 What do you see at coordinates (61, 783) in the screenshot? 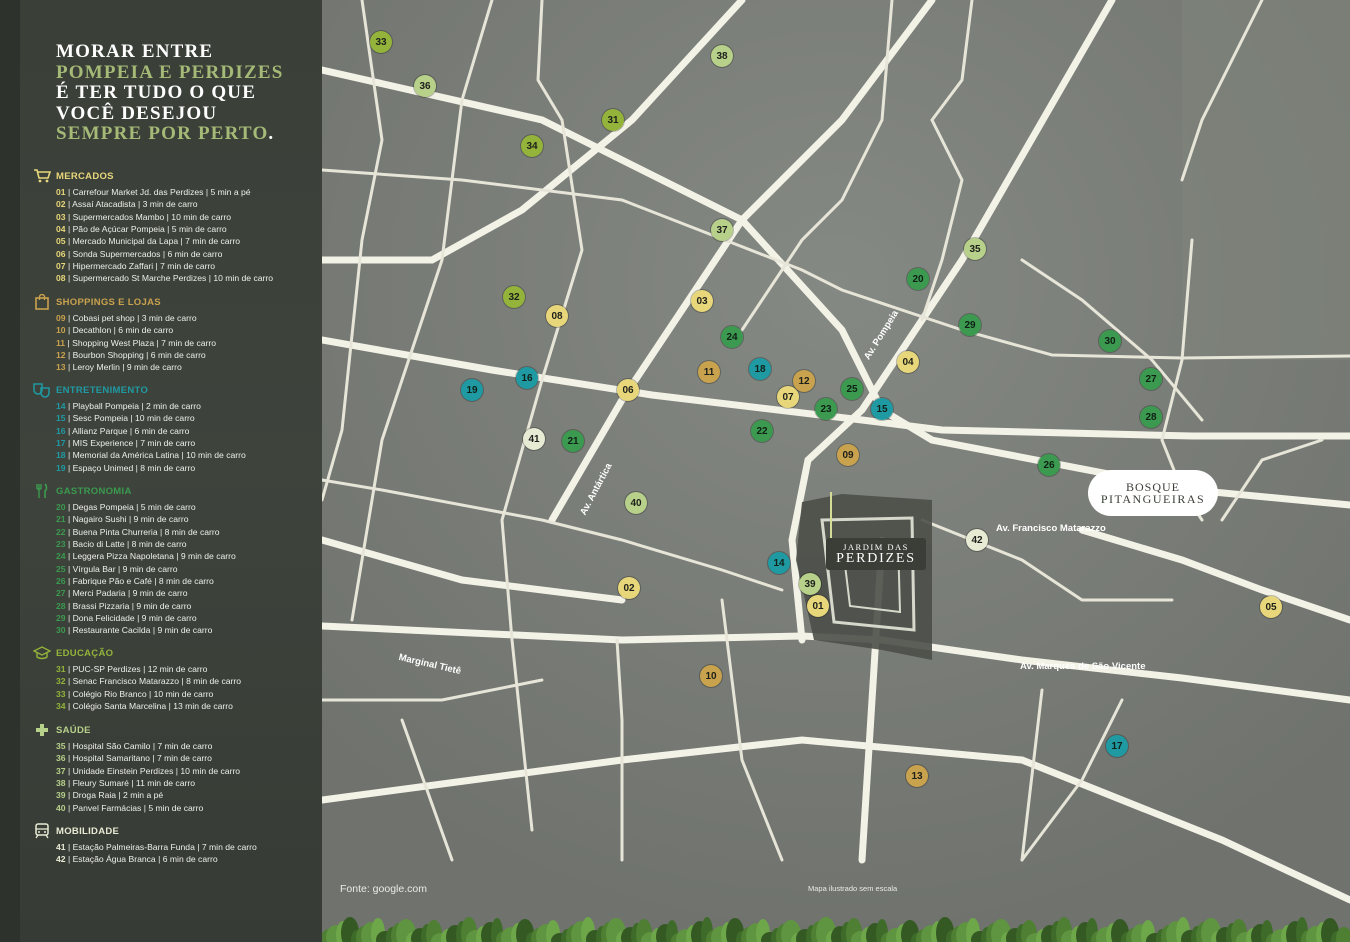
I see `legend-item-number: 38` at bounding box center [61, 783].